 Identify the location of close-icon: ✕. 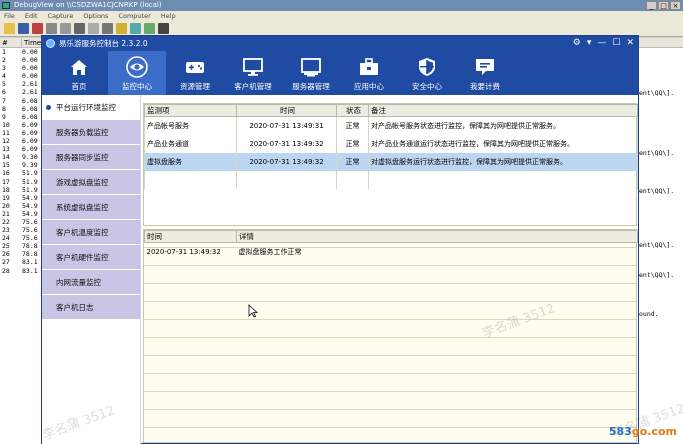
(630, 43).